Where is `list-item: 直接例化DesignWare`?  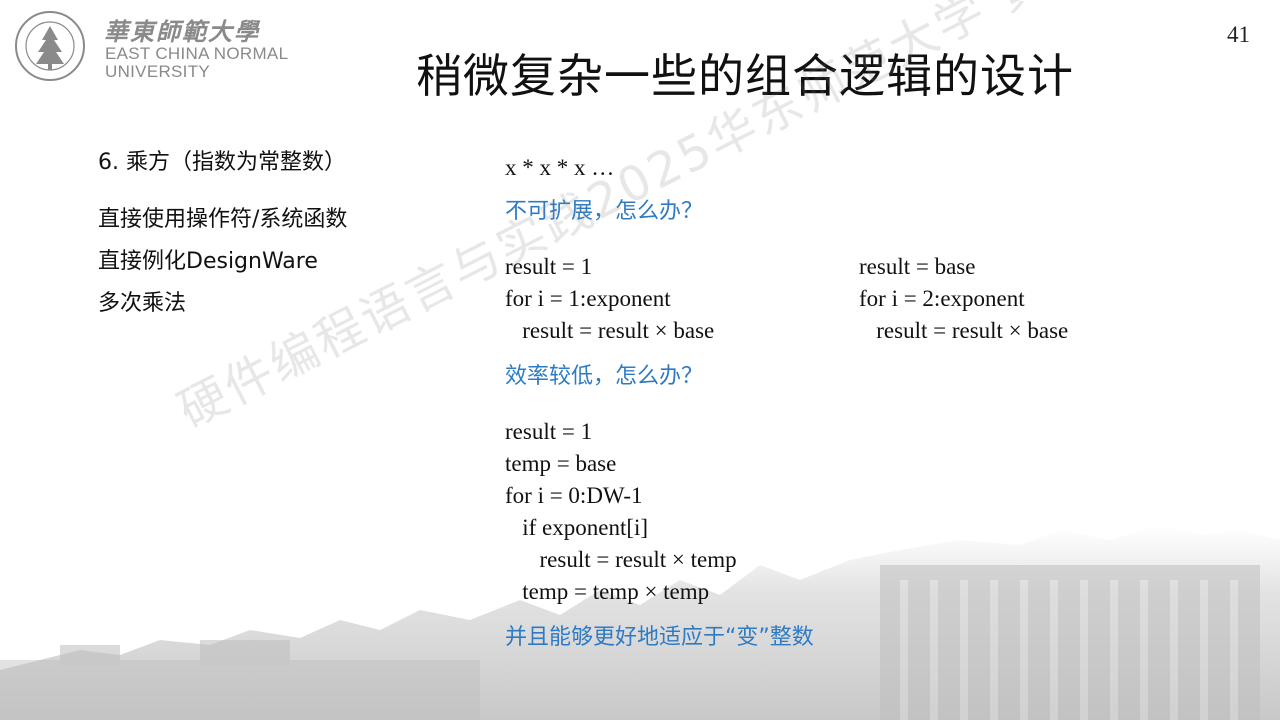
list-item: 直接例化DesignWare is located at coordinates (208, 261).